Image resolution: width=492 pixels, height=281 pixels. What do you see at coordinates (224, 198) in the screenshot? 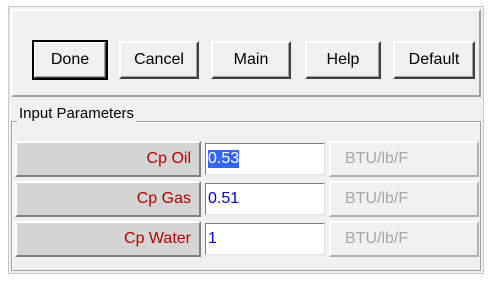
I see `cp-gas-value: 0.51` at bounding box center [224, 198].